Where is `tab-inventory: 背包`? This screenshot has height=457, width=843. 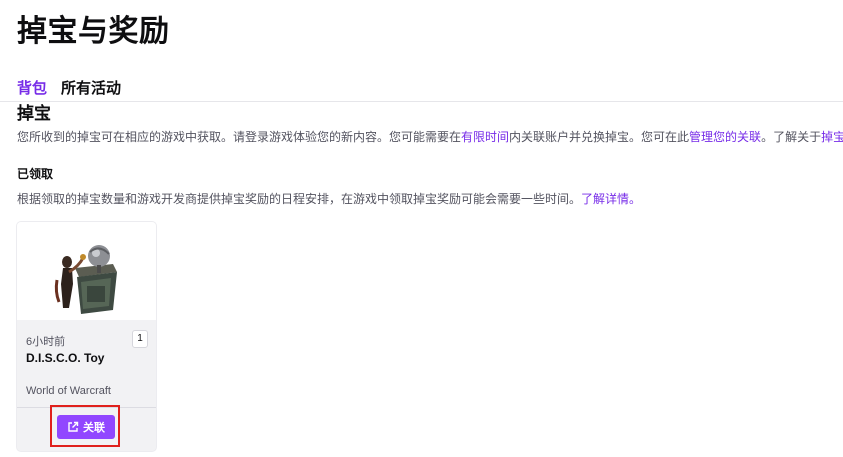 tab-inventory: 背包 is located at coordinates (32, 87).